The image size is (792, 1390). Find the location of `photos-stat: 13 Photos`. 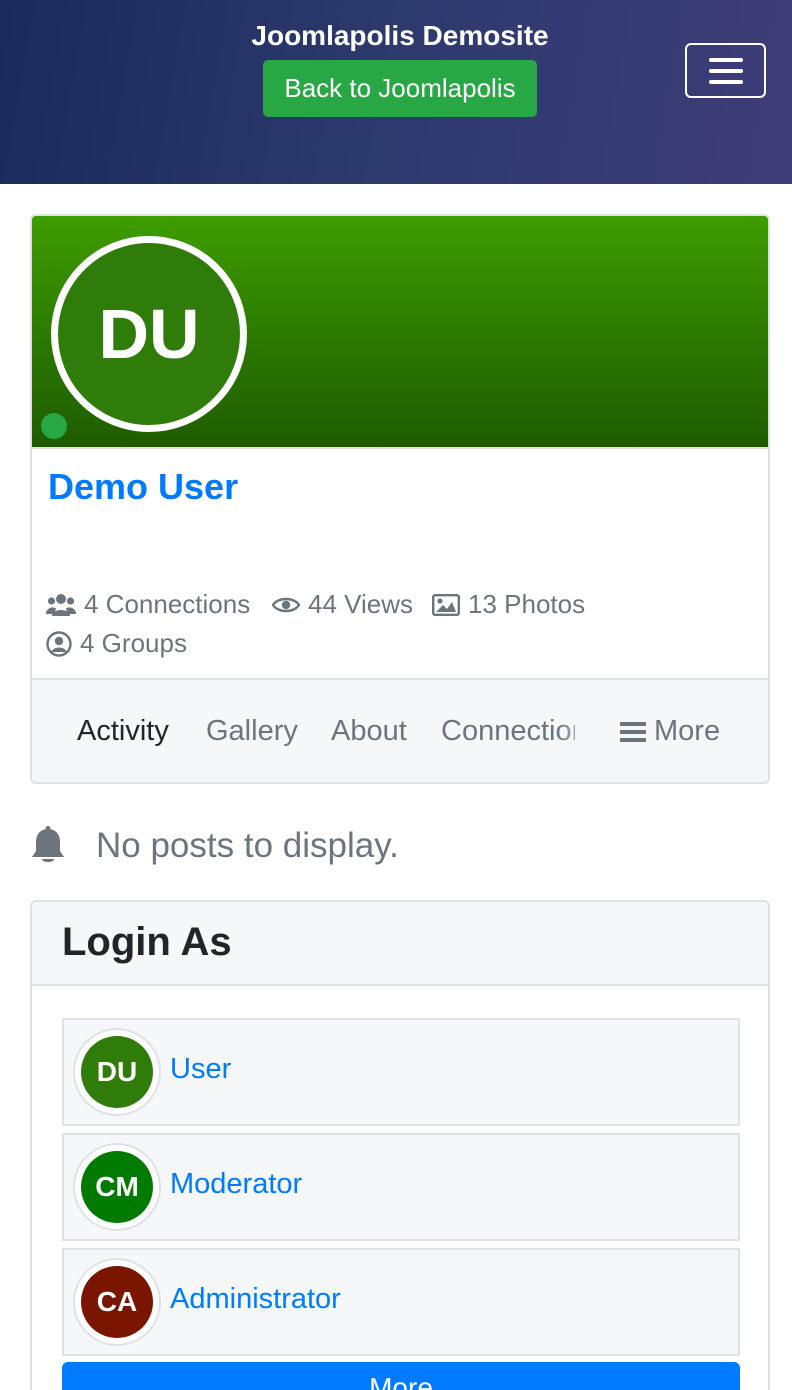

photos-stat: 13 Photos is located at coordinates (508, 604).